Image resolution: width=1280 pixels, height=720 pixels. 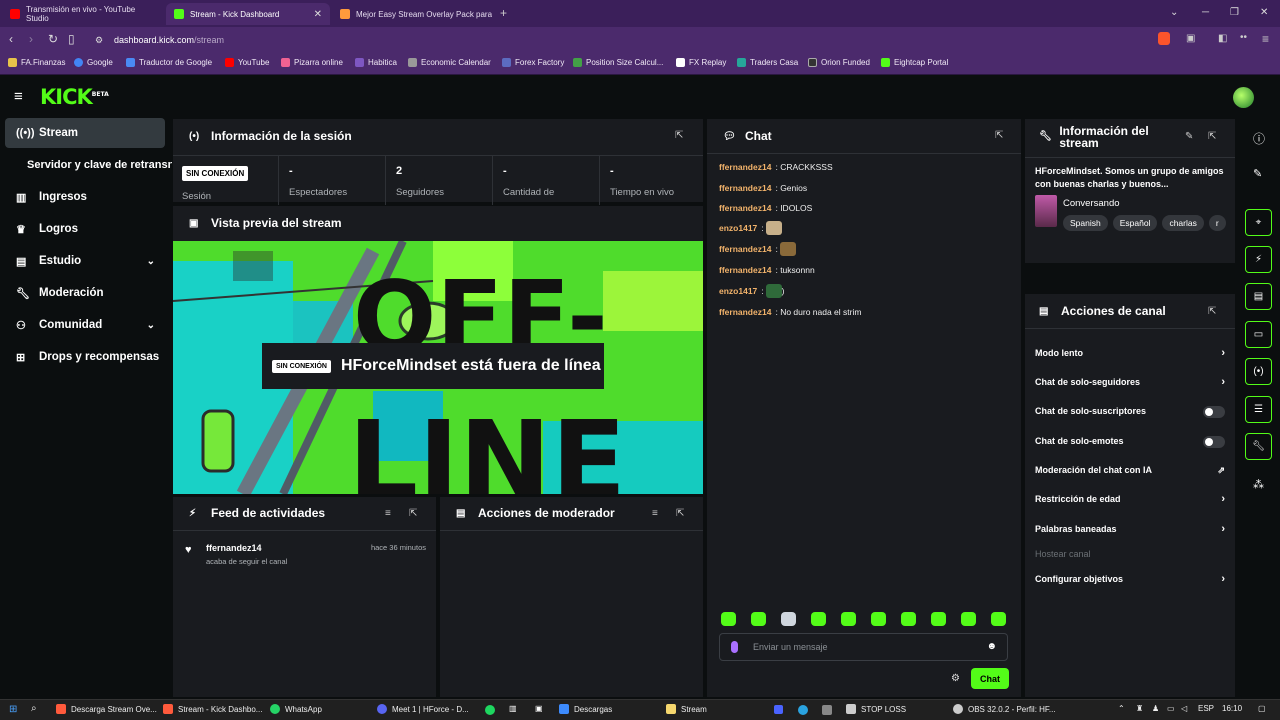 What do you see at coordinates (1046, 211) in the screenshot?
I see `category-thumbnail` at bounding box center [1046, 211].